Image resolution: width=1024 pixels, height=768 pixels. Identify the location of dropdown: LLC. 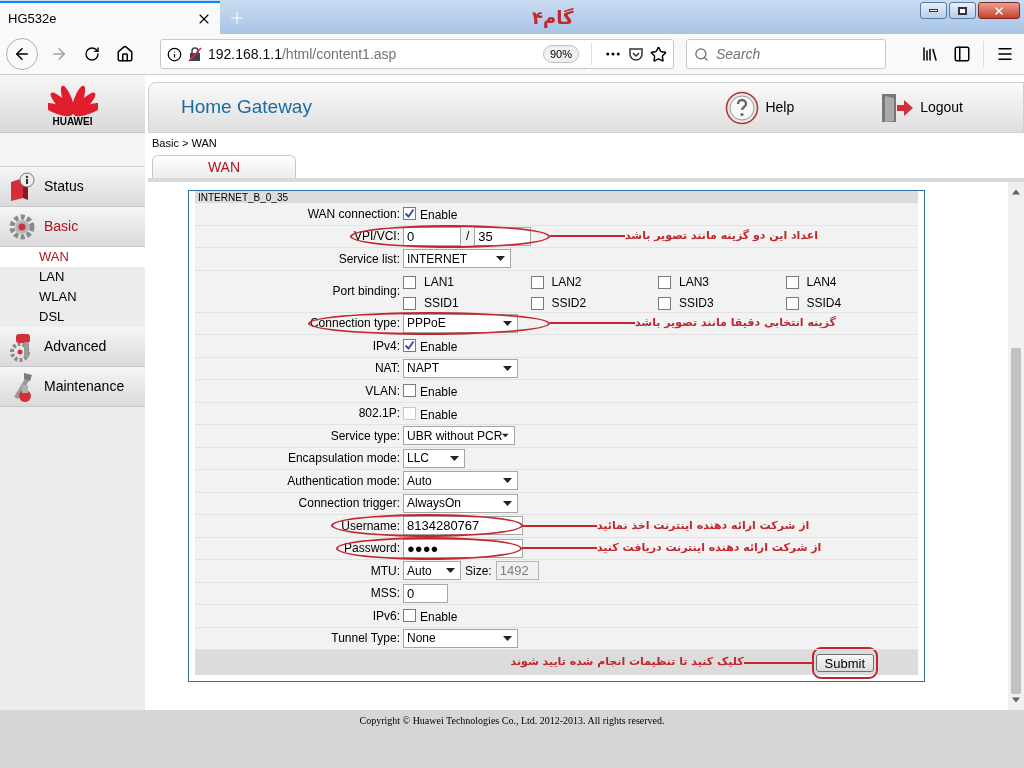
(434, 458).